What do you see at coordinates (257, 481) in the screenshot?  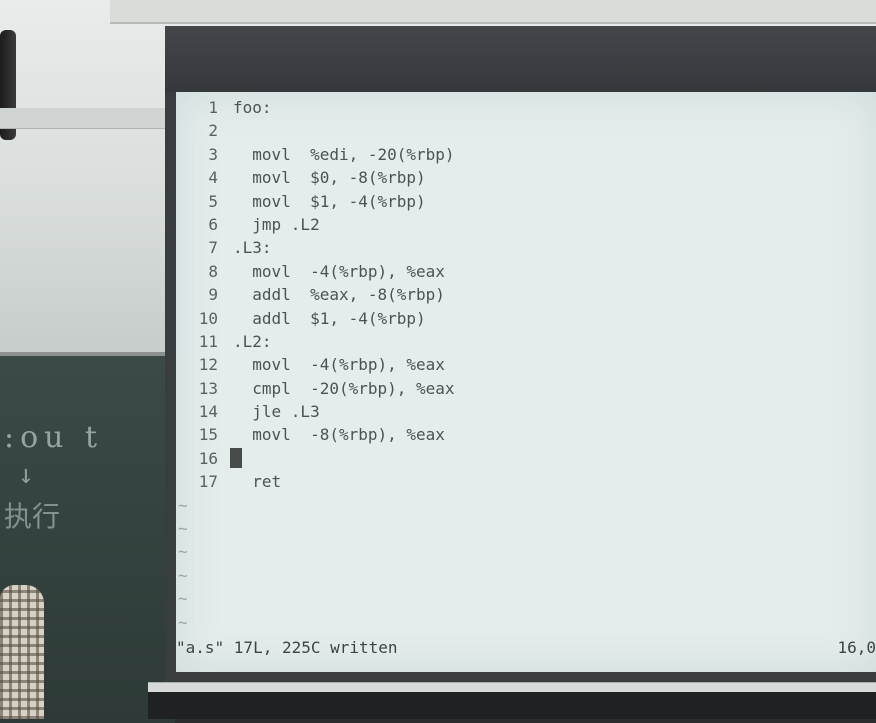 I see `line-text: ret` at bounding box center [257, 481].